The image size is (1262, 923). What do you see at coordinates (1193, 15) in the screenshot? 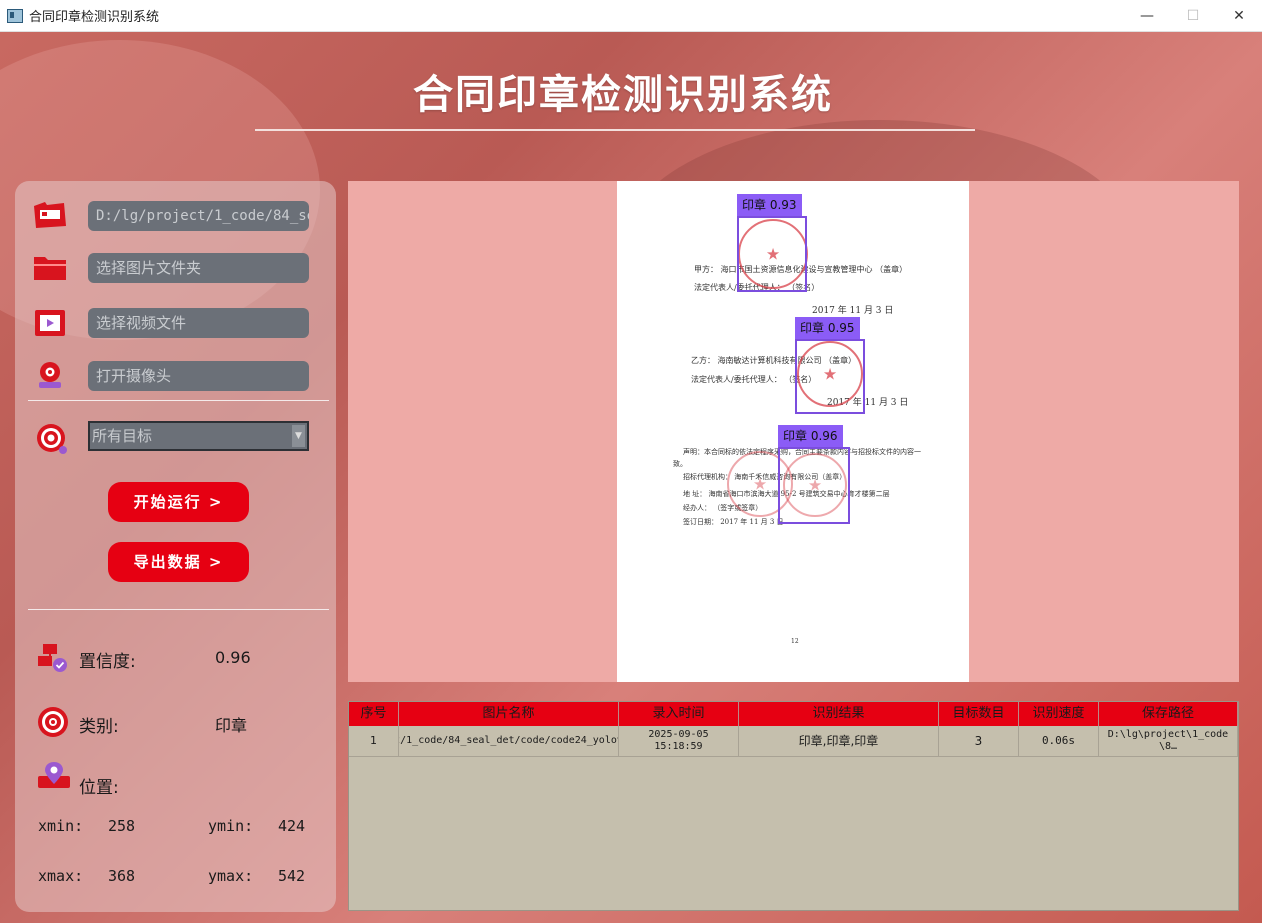
I see `maximize-button: ☐` at bounding box center [1193, 15].